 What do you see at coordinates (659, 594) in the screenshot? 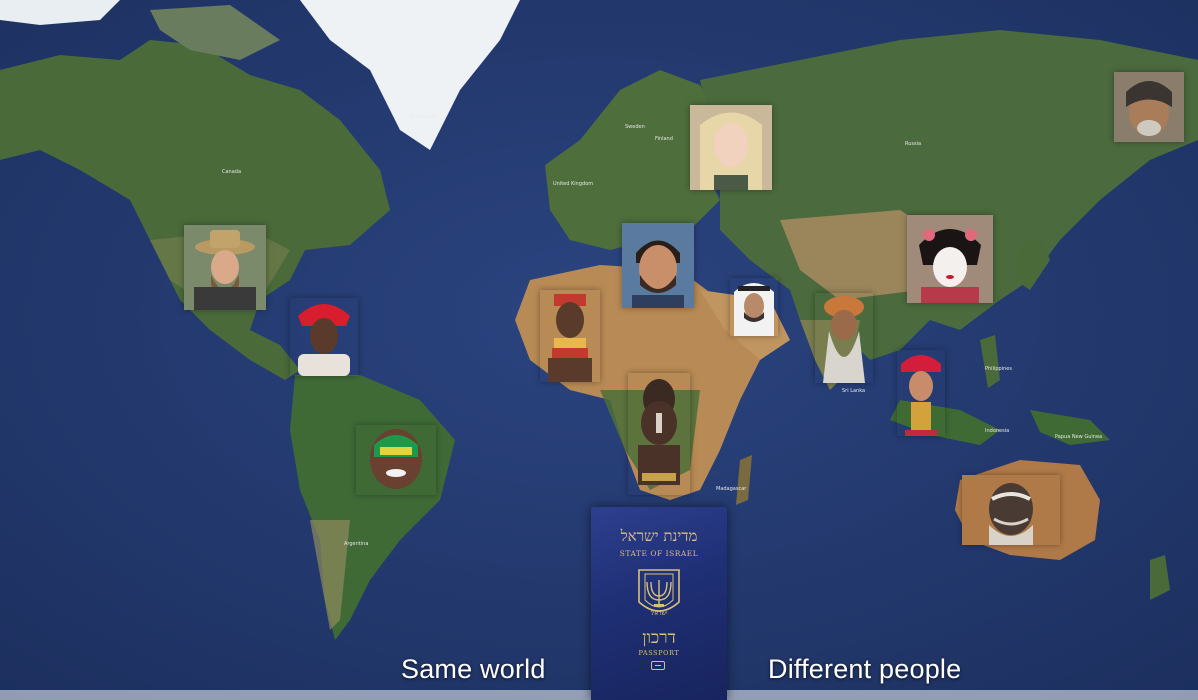
I see `passport-emblem: ישראל` at bounding box center [659, 594].